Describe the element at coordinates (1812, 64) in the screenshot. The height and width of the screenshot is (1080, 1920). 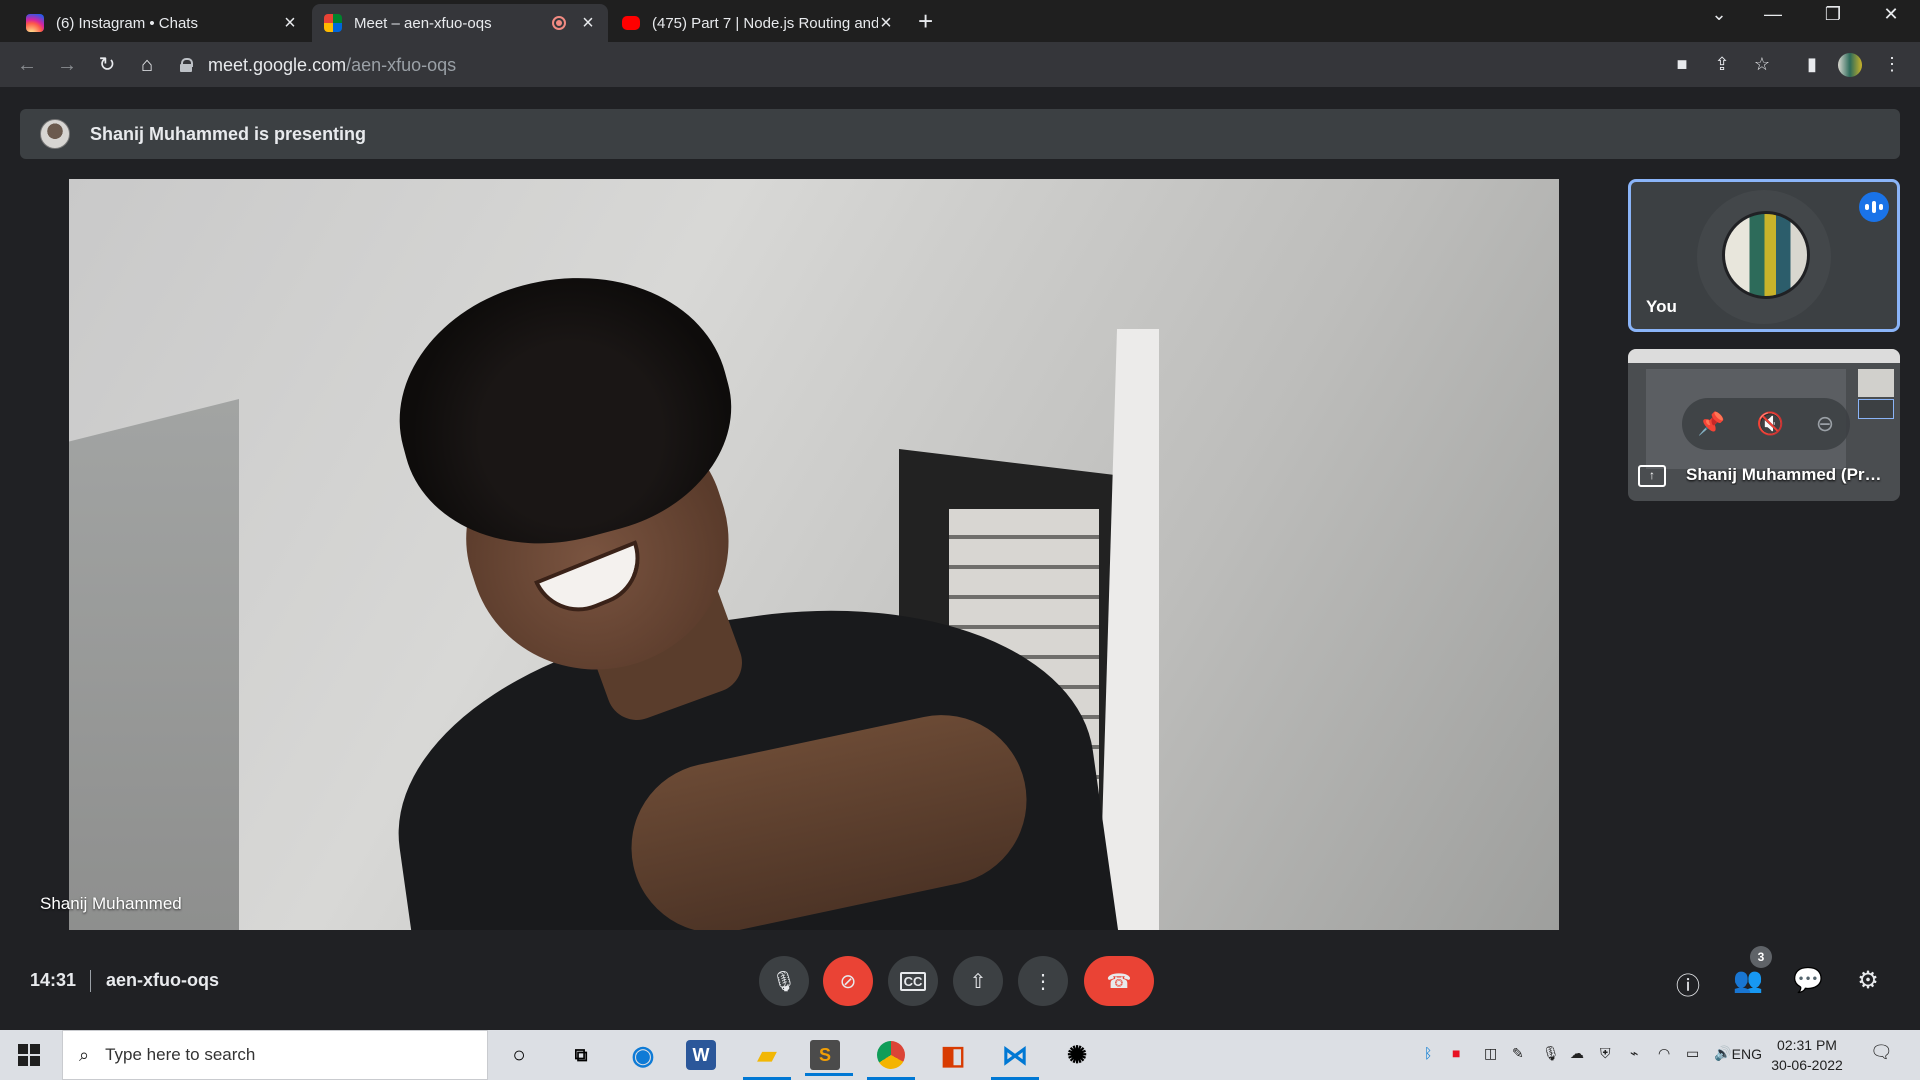
I see `side-panel-icon: ▮` at that location.